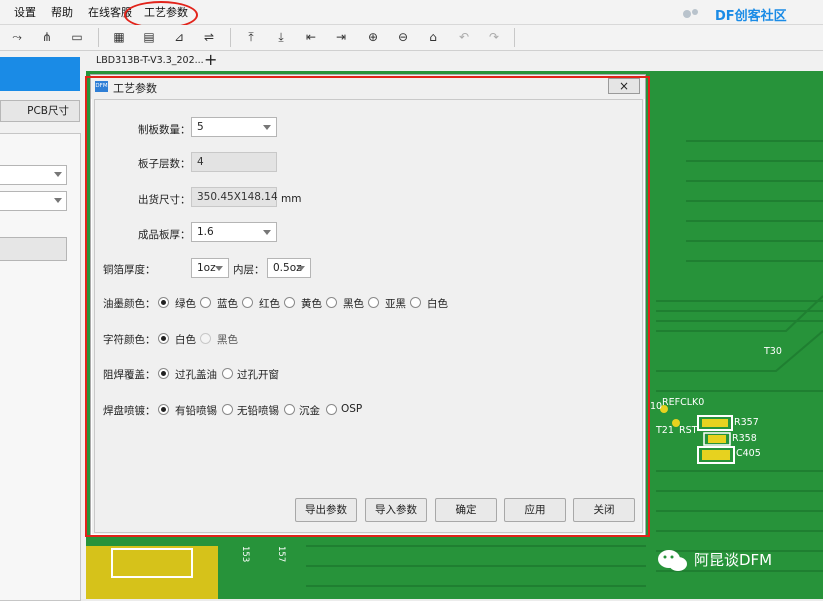 Image resolution: width=823 pixels, height=601 pixels. What do you see at coordinates (373, 37) in the screenshot?
I see `zoom-in-icon: ⊕` at bounding box center [373, 37].